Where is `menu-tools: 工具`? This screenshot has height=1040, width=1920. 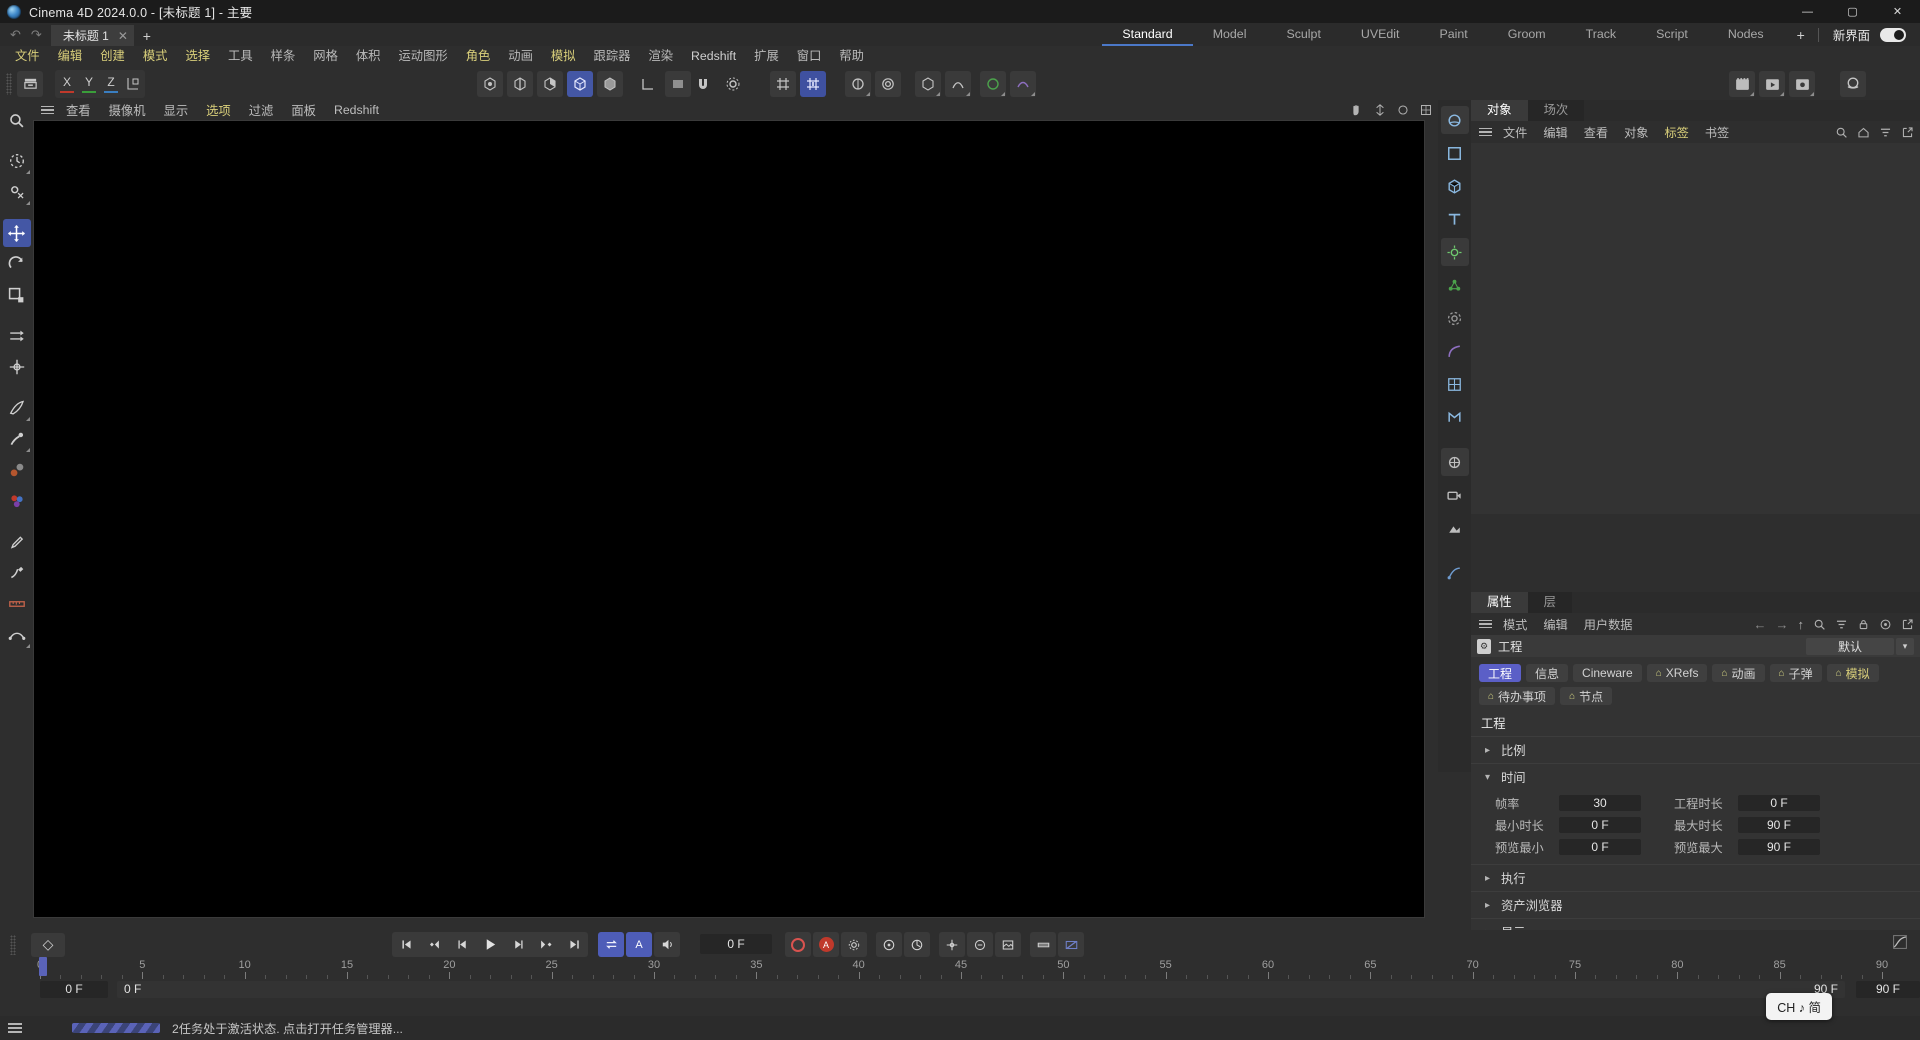
menu-tools: 工具 is located at coordinates (240, 56).